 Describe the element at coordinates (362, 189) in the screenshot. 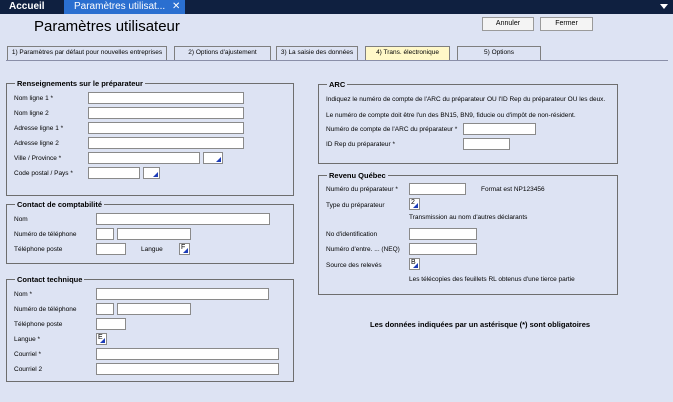

I see `rq-preparer-number-label: Numéro du préparateur *` at that location.